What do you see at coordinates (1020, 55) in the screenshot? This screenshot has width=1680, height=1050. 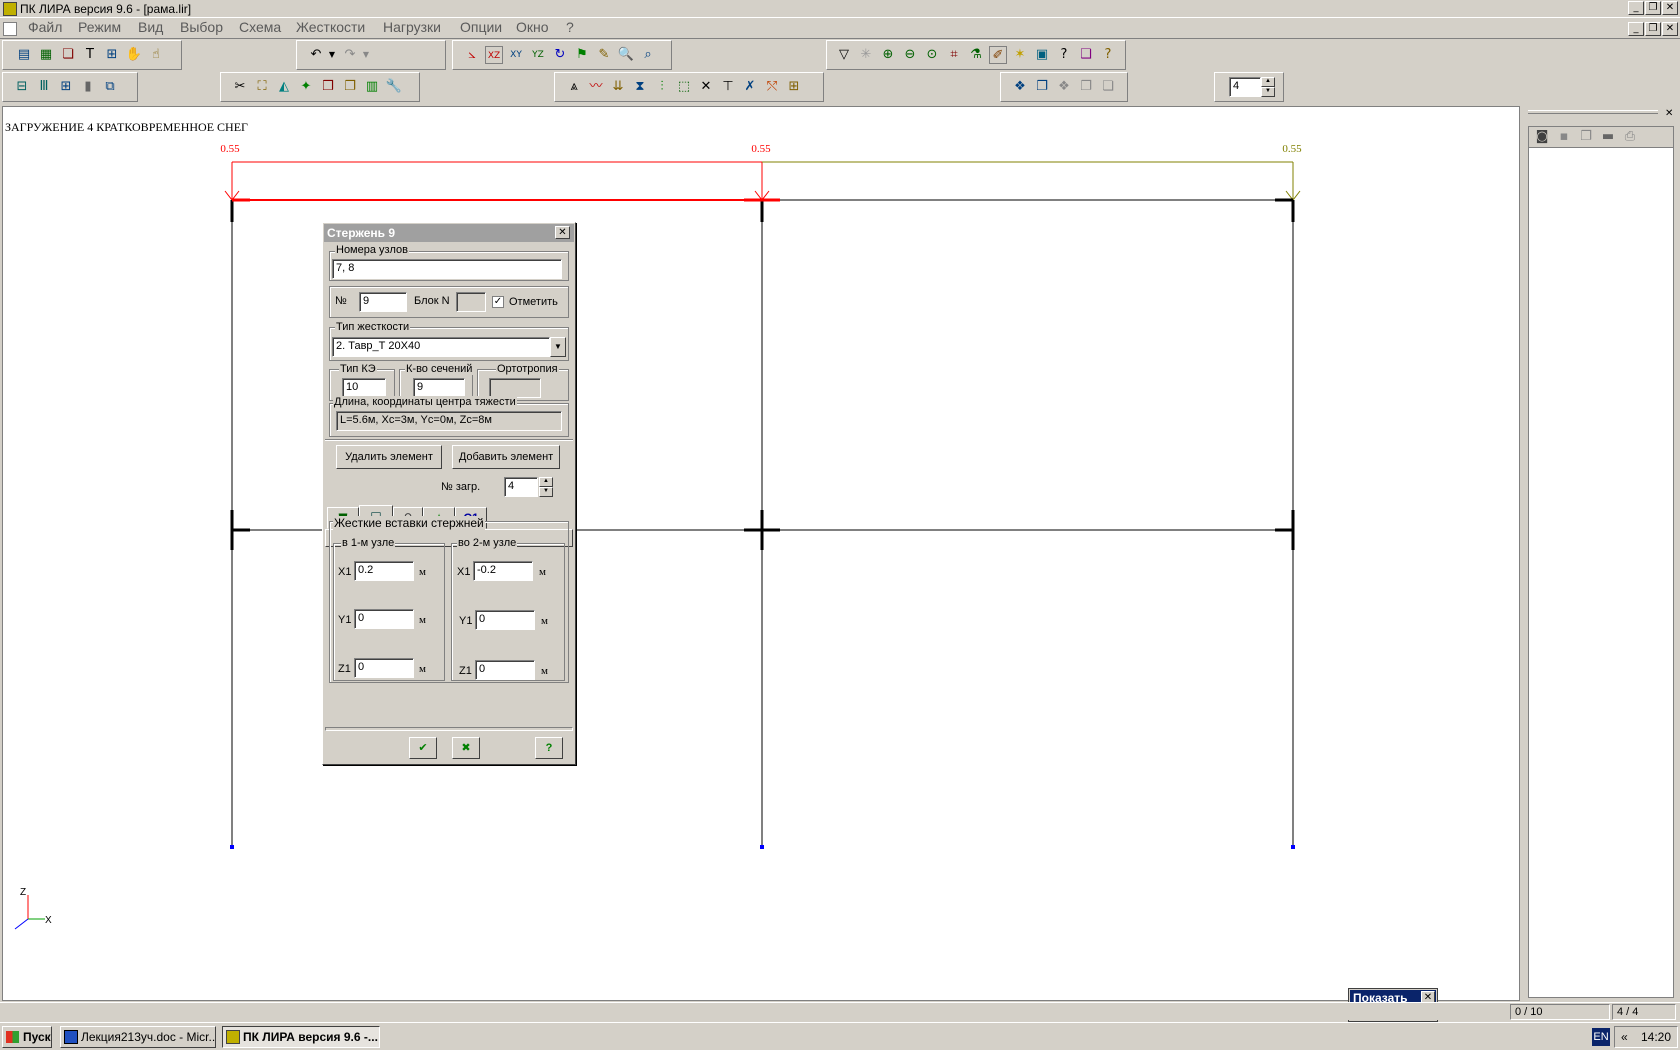 I see `figure-icon: ✶` at bounding box center [1020, 55].